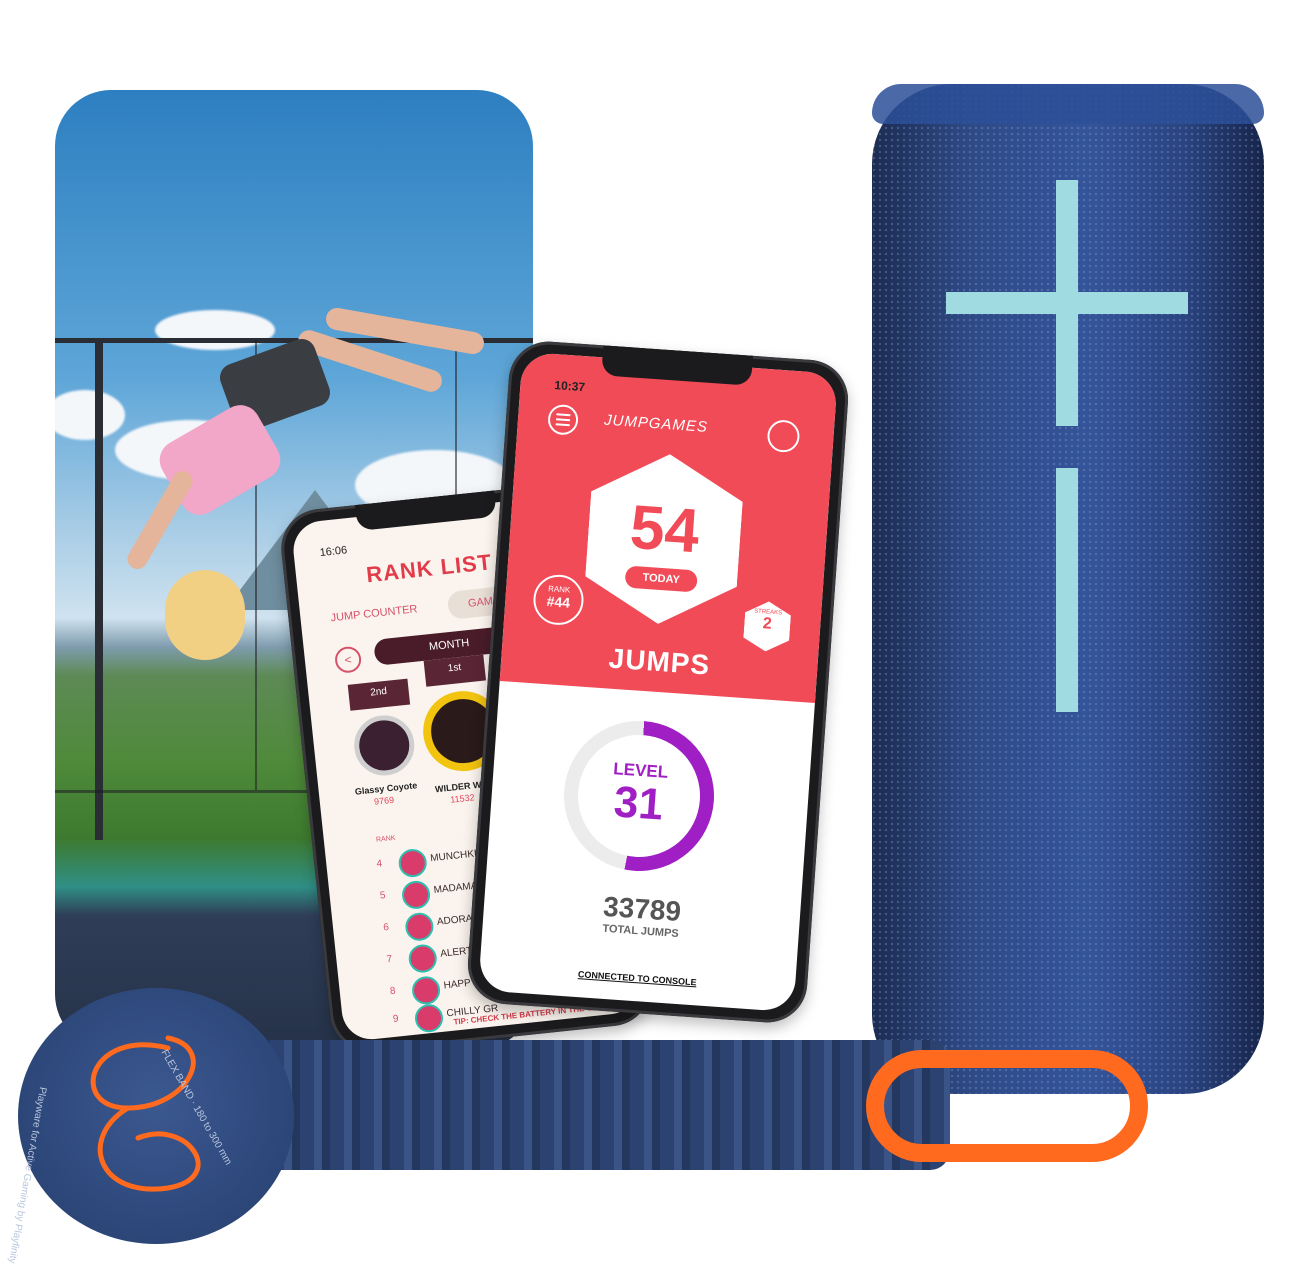  I want to click on podium-score-1: 11532, so click(462, 798).